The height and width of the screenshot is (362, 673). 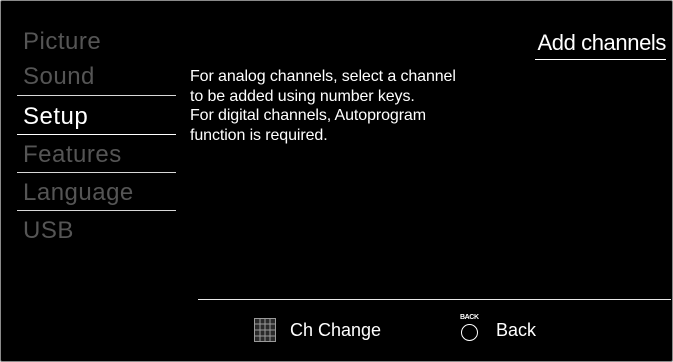 What do you see at coordinates (265, 330) in the screenshot?
I see `number-keypad-icon` at bounding box center [265, 330].